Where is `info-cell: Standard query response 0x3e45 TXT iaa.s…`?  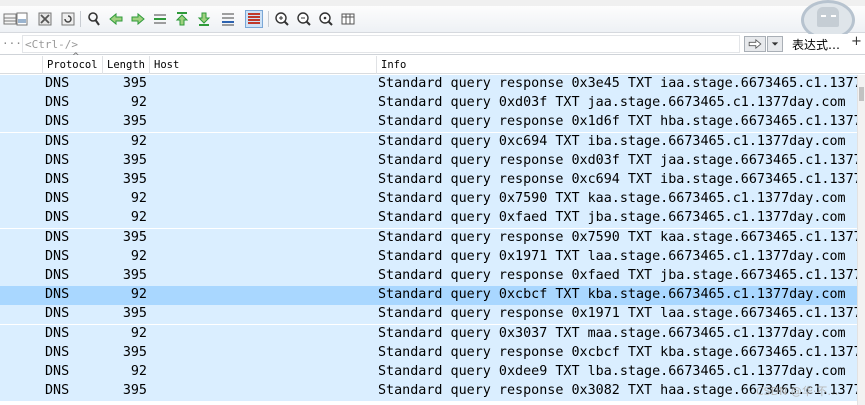 info-cell: Standard query response 0x3e45 TXT iaa.s… is located at coordinates (617, 83).